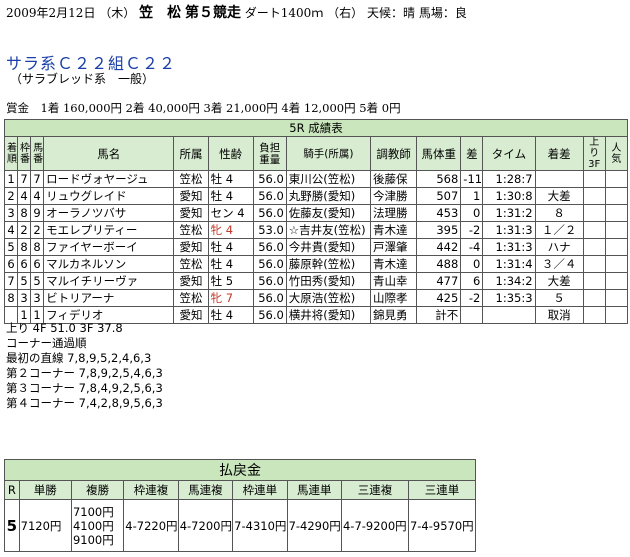 The image size is (630, 557). What do you see at coordinates (559, 298) in the screenshot?
I see `cell-margin: ５` at bounding box center [559, 298].